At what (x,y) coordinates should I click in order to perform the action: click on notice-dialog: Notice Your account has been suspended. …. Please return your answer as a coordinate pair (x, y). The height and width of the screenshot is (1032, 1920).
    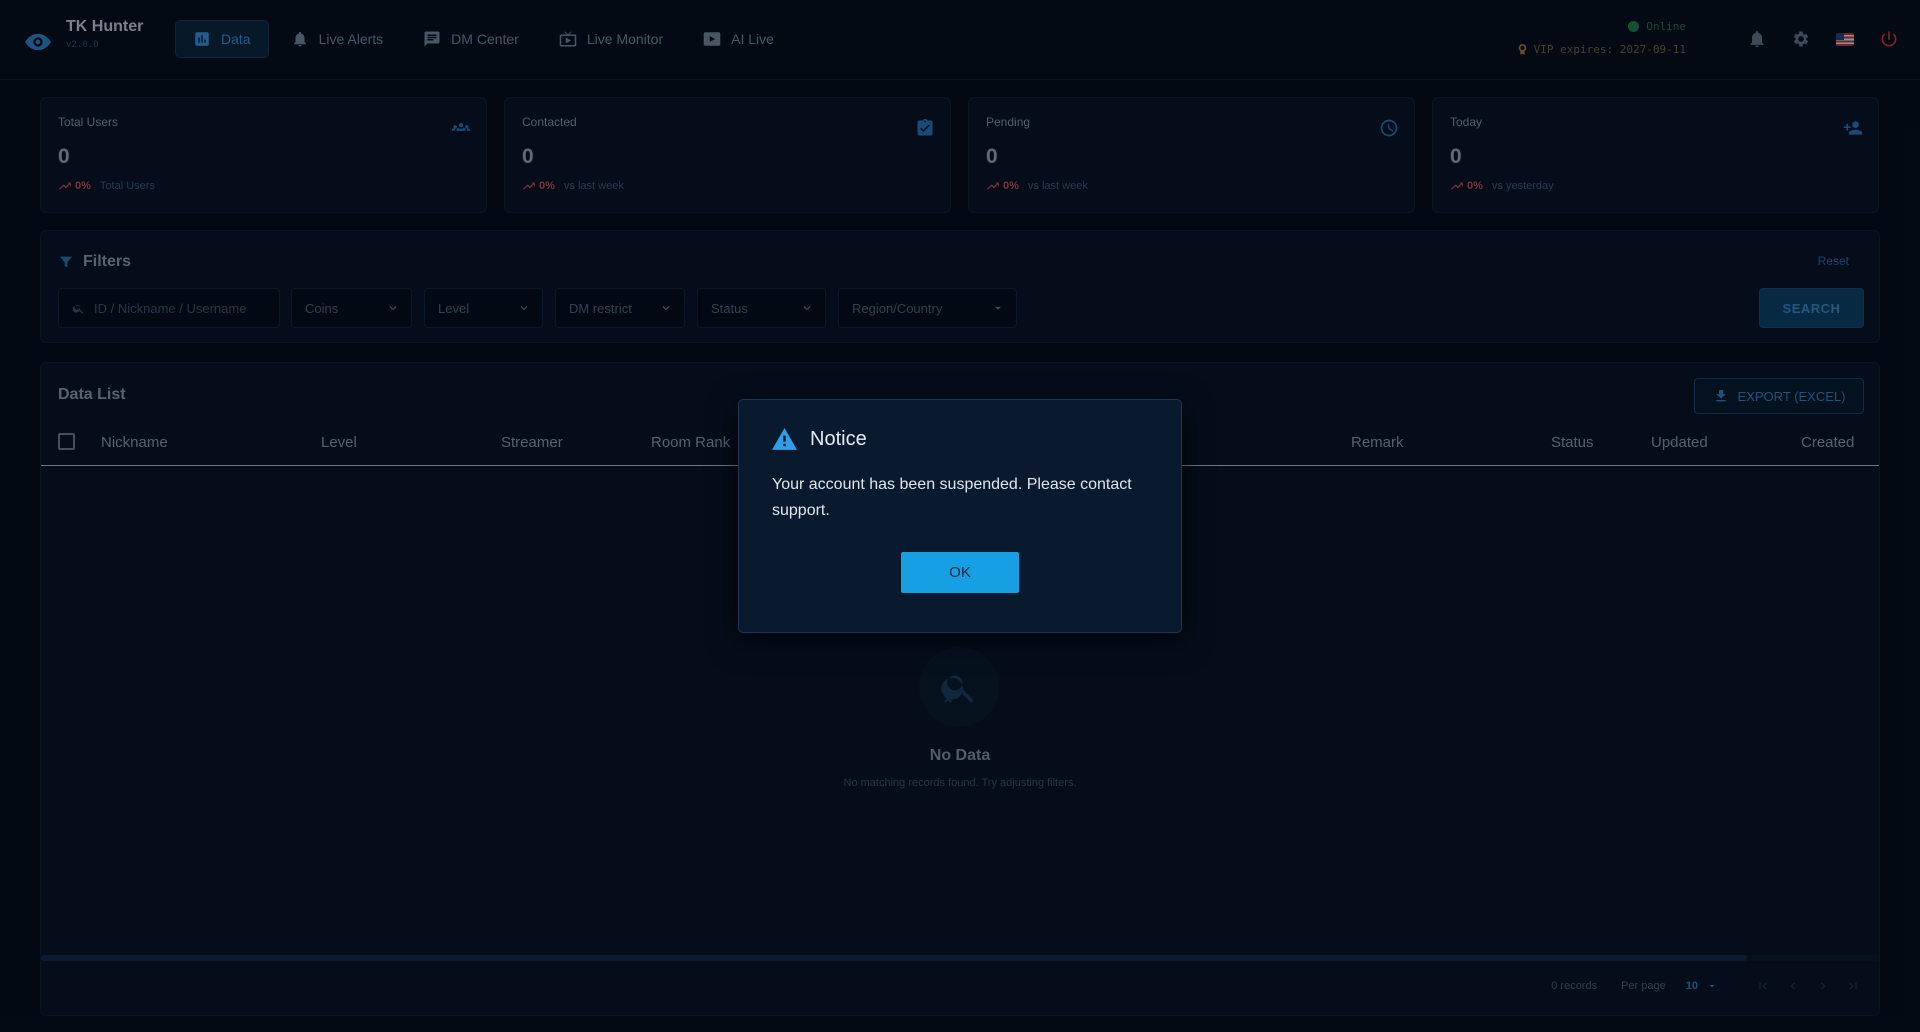
    Looking at the image, I should click on (960, 516).